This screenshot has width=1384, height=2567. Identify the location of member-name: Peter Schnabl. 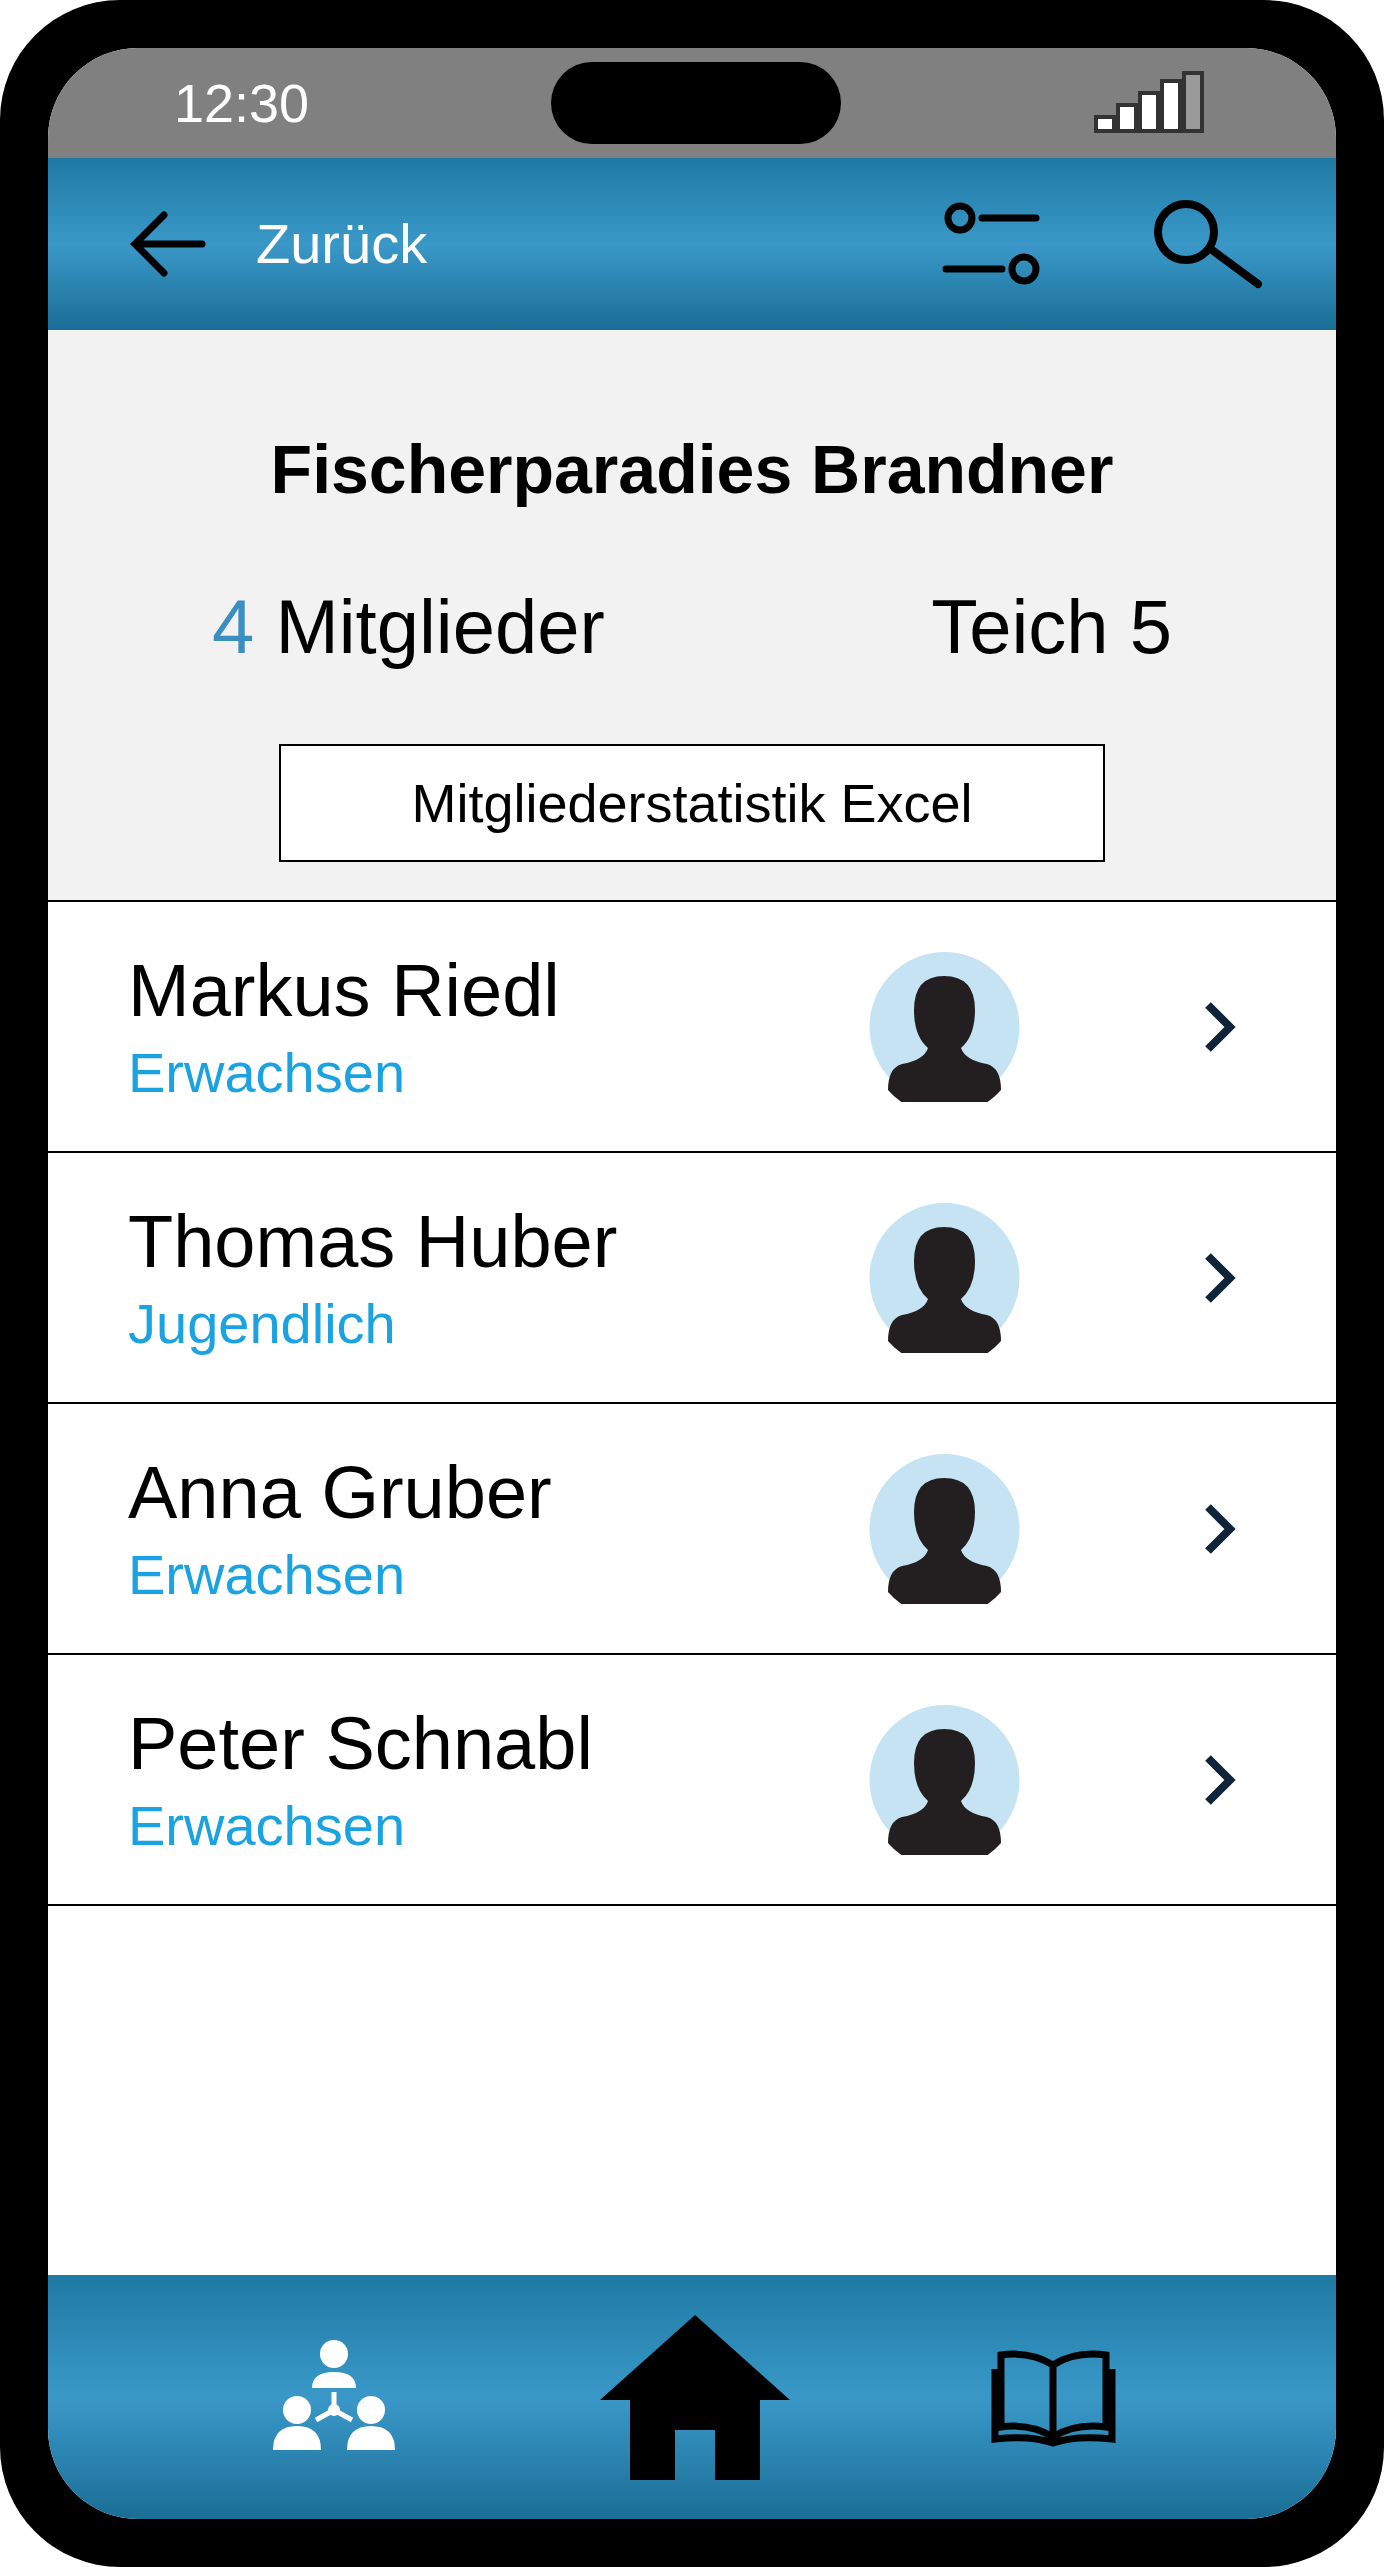
(361, 1744).